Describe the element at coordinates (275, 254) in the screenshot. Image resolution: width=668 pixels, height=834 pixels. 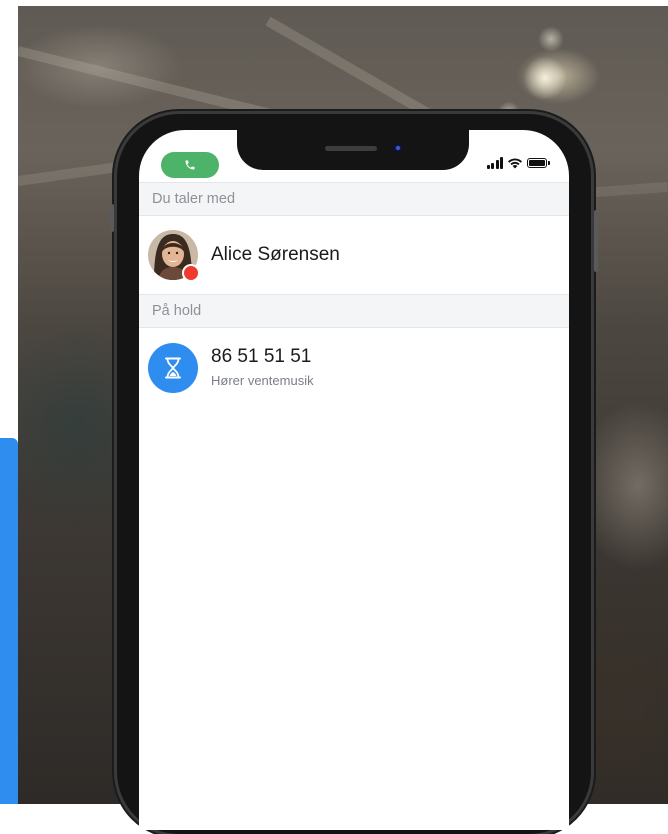
I see `contact-name: Alice Sørensen` at that location.